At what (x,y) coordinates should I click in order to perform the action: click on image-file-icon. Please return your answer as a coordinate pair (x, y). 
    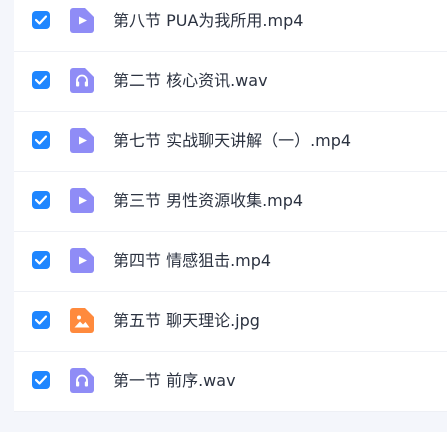
    Looking at the image, I should click on (82, 320).